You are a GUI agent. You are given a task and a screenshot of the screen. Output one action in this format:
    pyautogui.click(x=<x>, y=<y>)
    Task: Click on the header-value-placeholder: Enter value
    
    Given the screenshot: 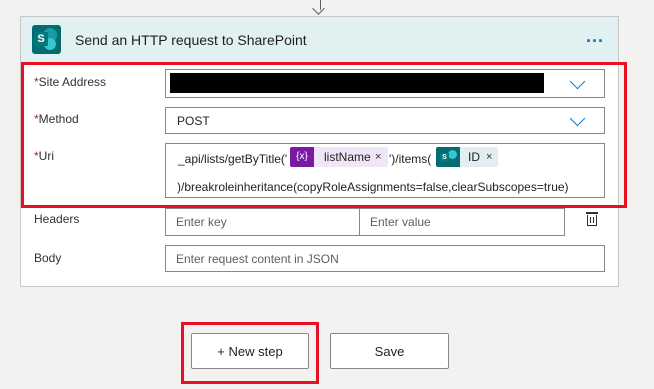 What is the action you would take?
    pyautogui.click(x=400, y=222)
    